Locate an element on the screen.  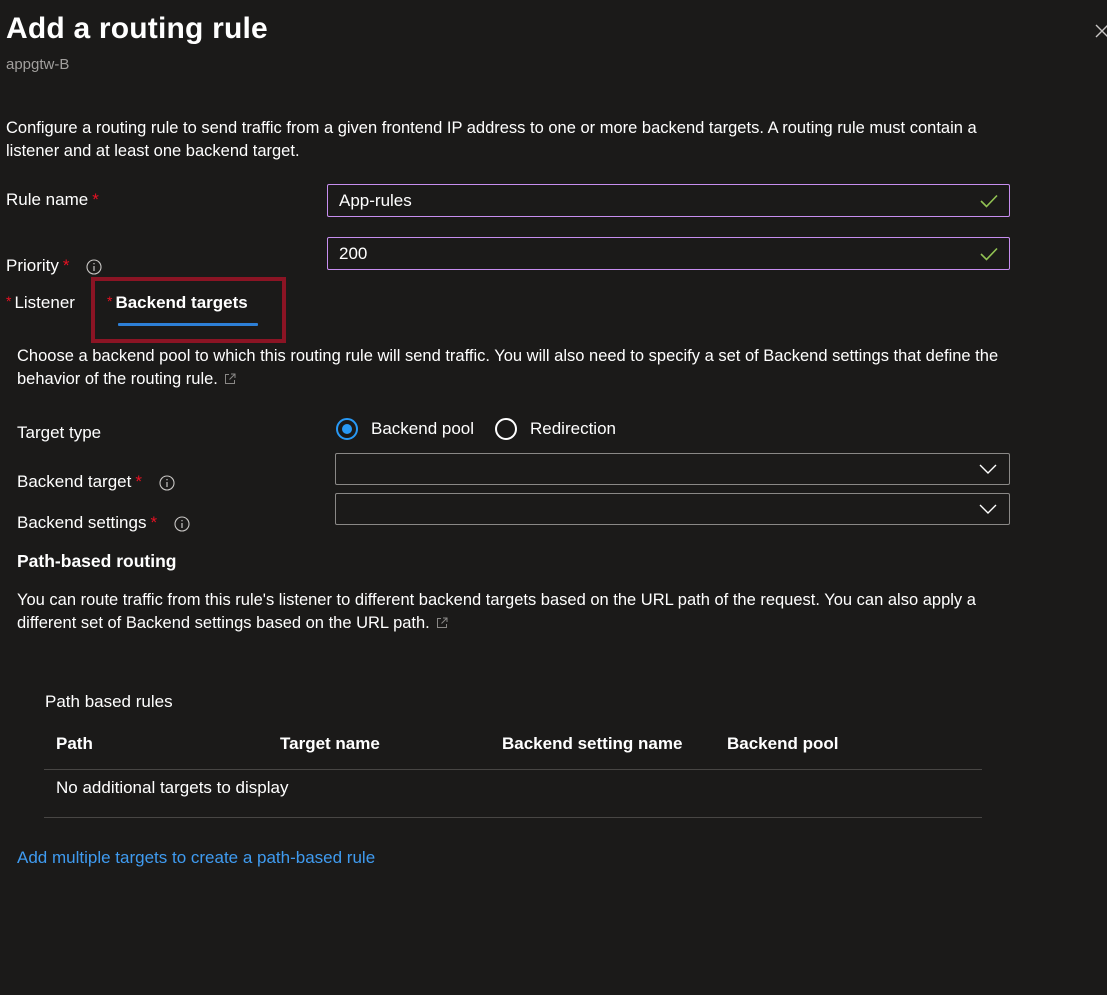
column-header-path: Path is located at coordinates (74, 743).